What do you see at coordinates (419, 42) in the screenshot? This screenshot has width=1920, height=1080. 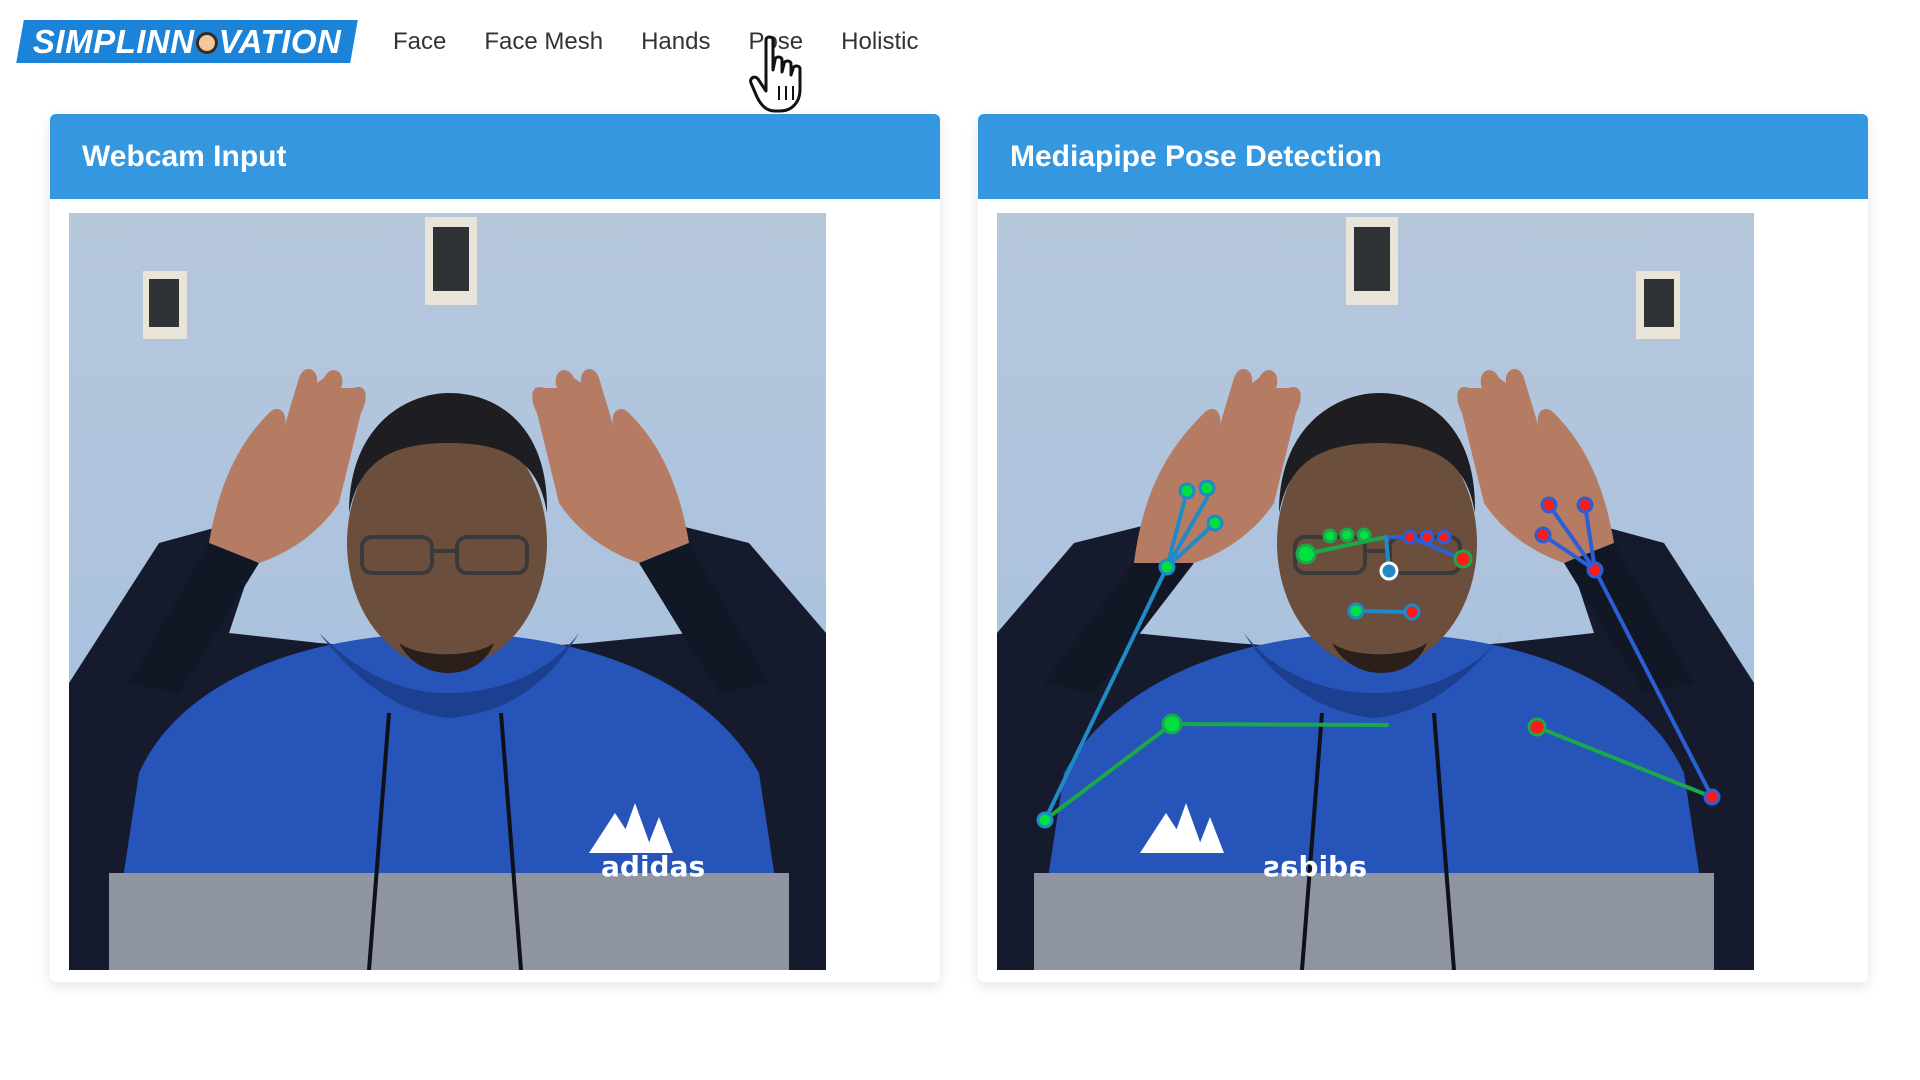 I see `nav-item-face: Face` at bounding box center [419, 42].